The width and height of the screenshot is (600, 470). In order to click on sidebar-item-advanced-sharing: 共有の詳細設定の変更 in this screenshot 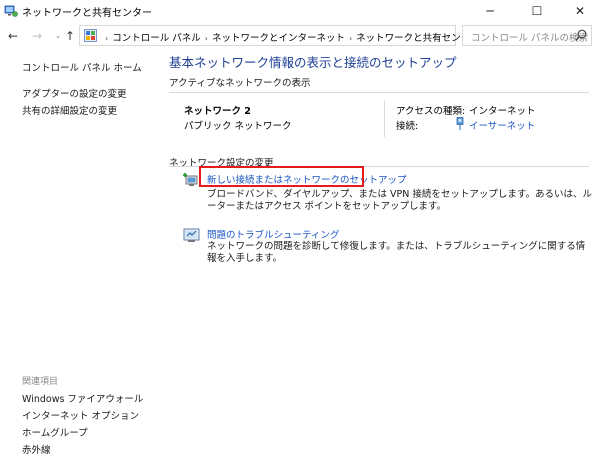, I will do `click(69, 110)`.